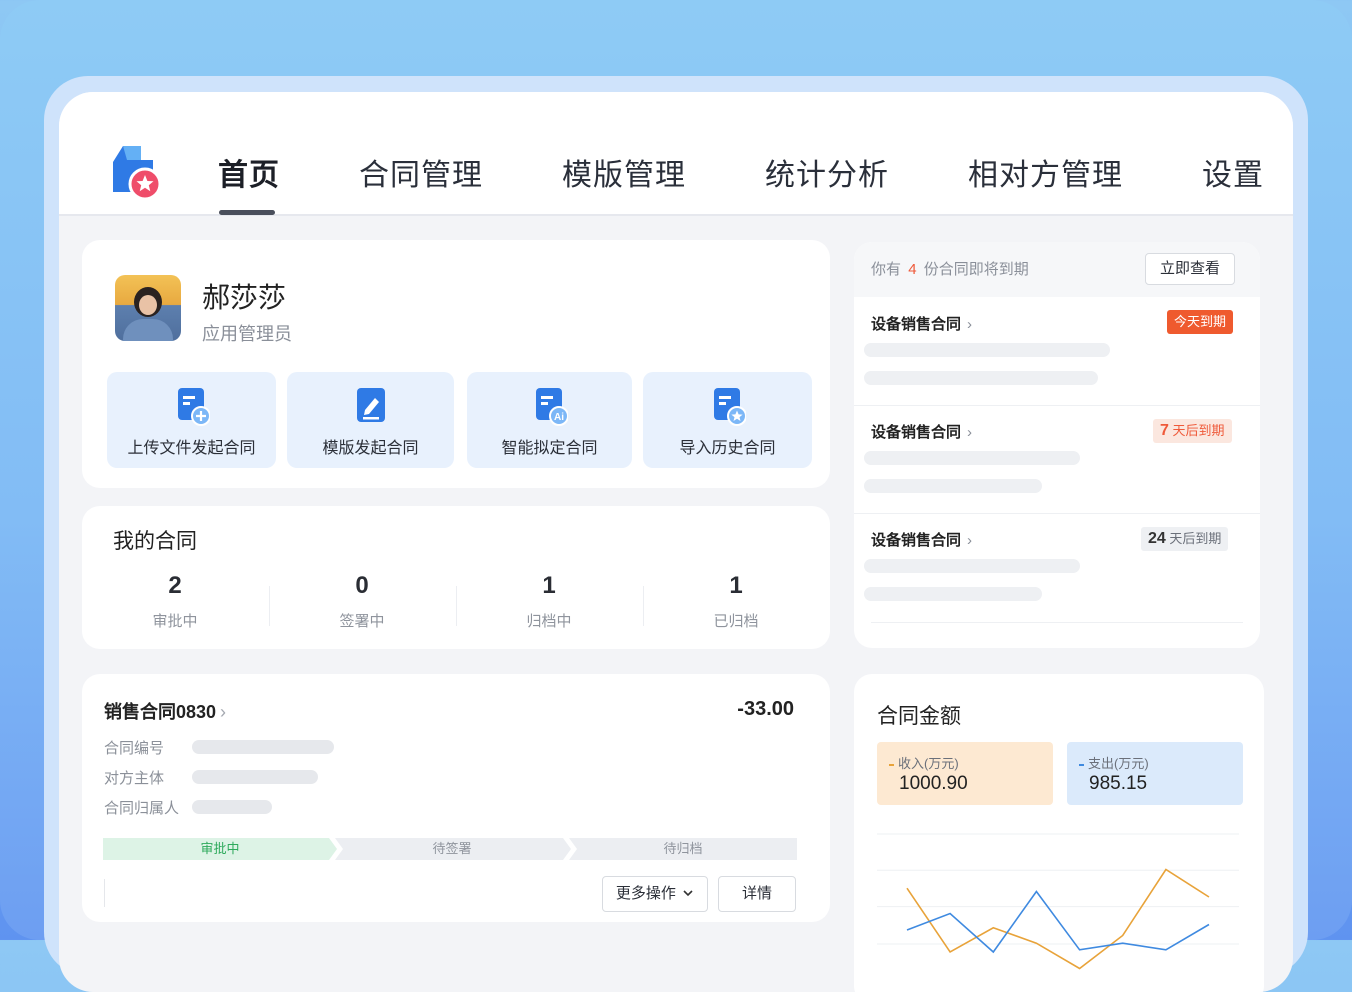 Image resolution: width=1352 pixels, height=992 pixels. What do you see at coordinates (549, 621) in the screenshot?
I see `stat-archiving-label: 归档中` at bounding box center [549, 621].